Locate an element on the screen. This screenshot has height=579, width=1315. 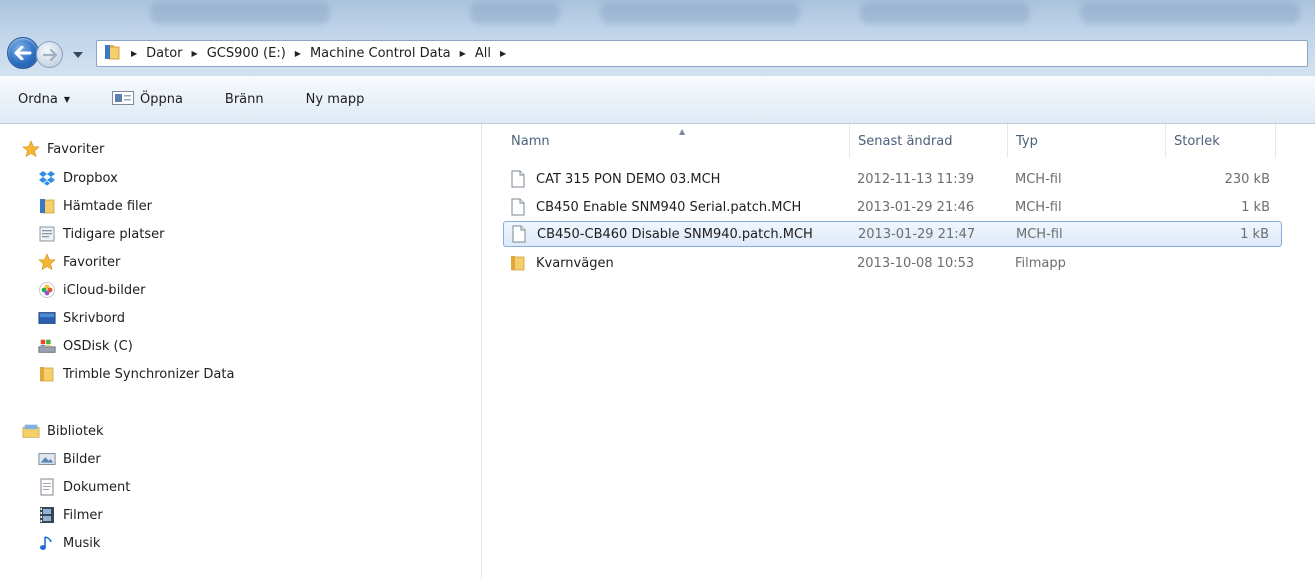
back-arrow-icon is located at coordinates (23, 53).